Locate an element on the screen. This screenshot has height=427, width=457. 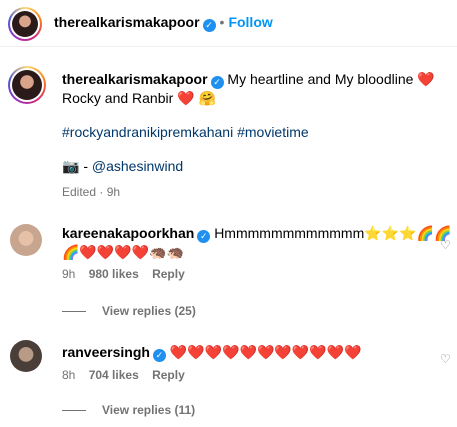
comment-text: ❤️❤️❤️❤️❤️❤️❤️❤️❤️❤️❤️ is located at coordinates (265, 352).